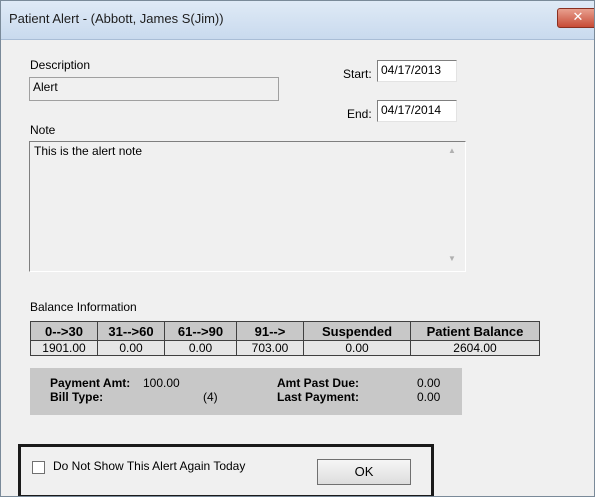  I want to click on title-bar: Patient Alert - (Abbott, James S(Jim)) ✕, so click(297, 20).